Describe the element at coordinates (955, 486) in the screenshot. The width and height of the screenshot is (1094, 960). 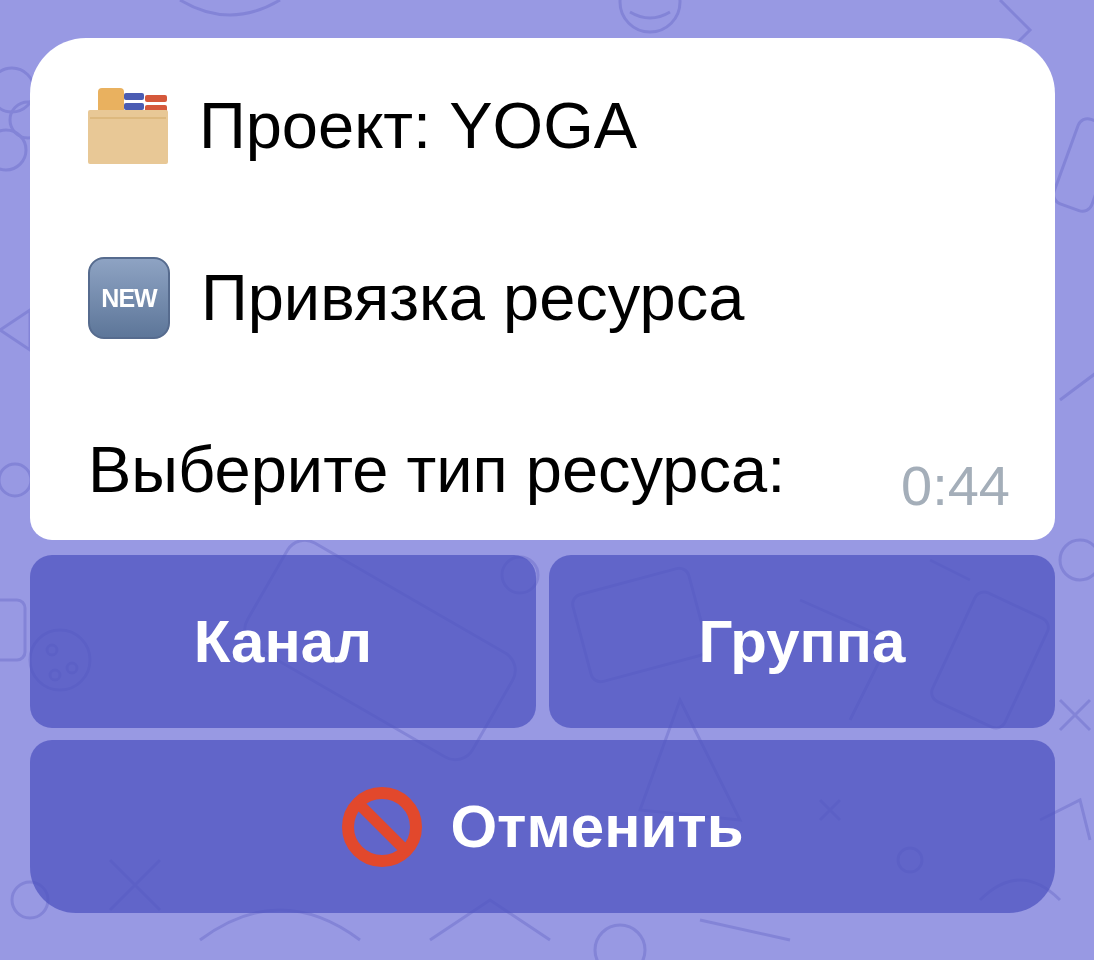
I see `message-time: 0:44` at that location.